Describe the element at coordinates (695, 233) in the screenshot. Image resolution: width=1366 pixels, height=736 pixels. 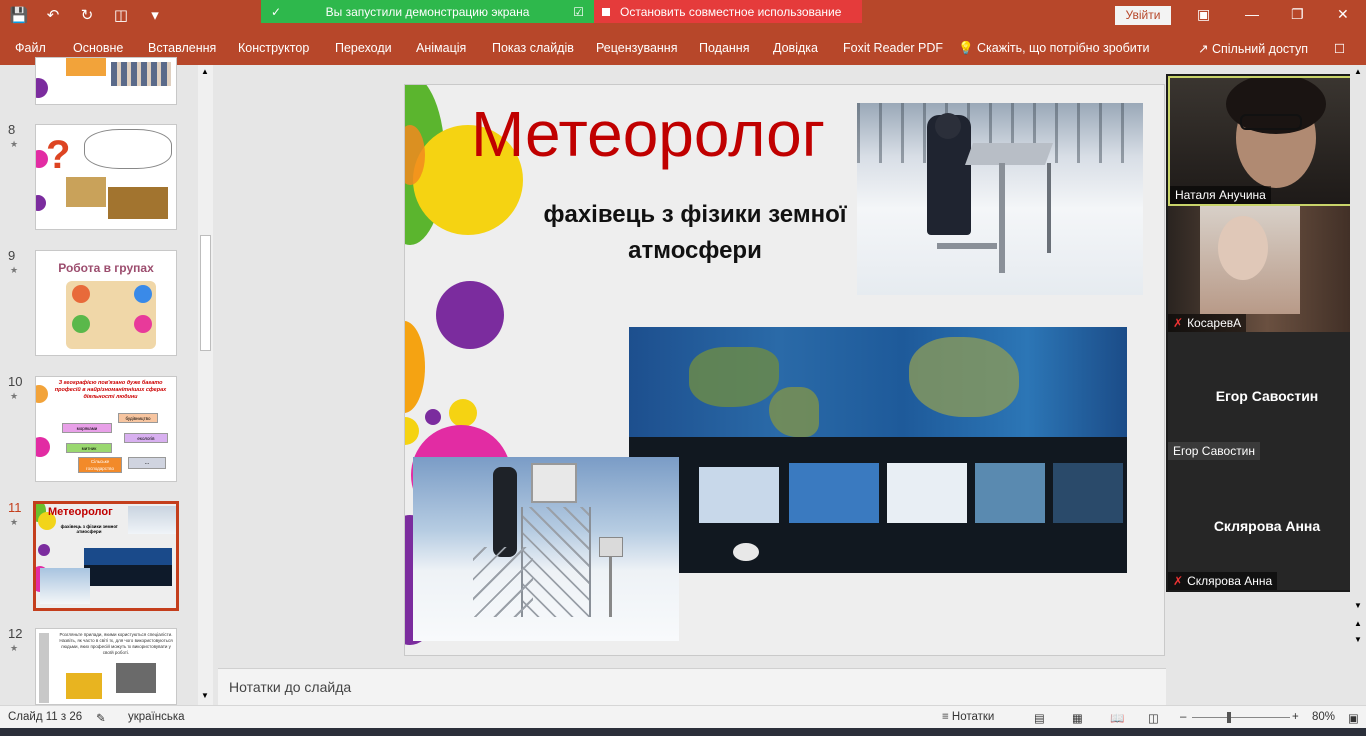
I see `slide-subtitle: фахівець з фізики земної атмосфери` at that location.